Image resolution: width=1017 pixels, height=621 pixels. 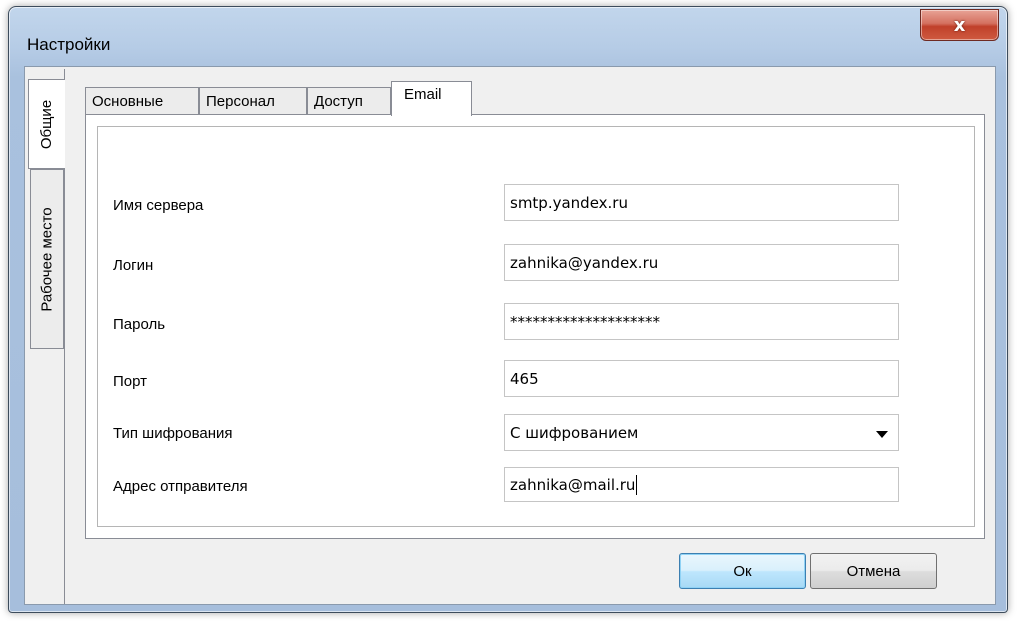 What do you see at coordinates (180, 486) in the screenshot?
I see `sender-label: Адрес отправителя` at bounding box center [180, 486].